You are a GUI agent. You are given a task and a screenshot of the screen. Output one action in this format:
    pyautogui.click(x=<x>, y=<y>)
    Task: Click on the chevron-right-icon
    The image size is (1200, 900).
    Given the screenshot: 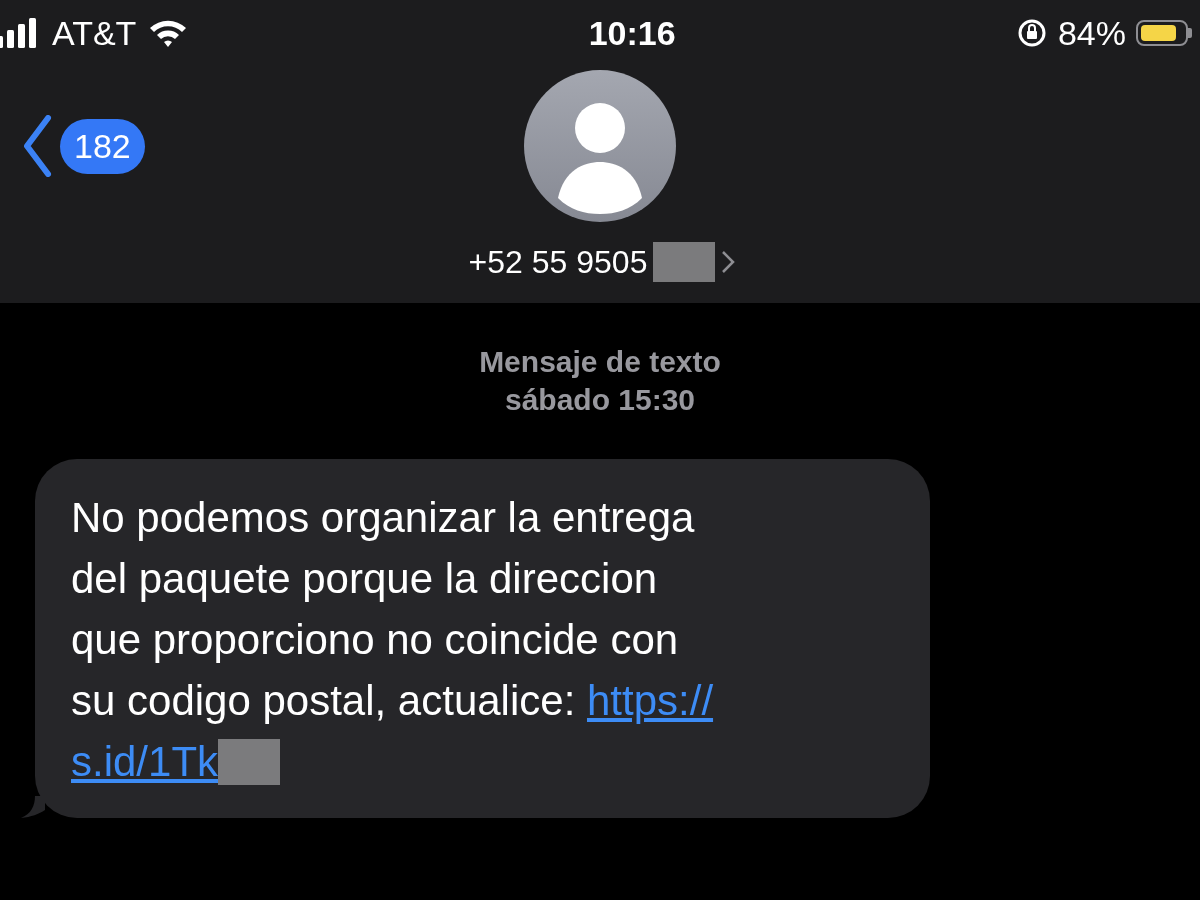 What is the action you would take?
    pyautogui.click(x=728, y=262)
    